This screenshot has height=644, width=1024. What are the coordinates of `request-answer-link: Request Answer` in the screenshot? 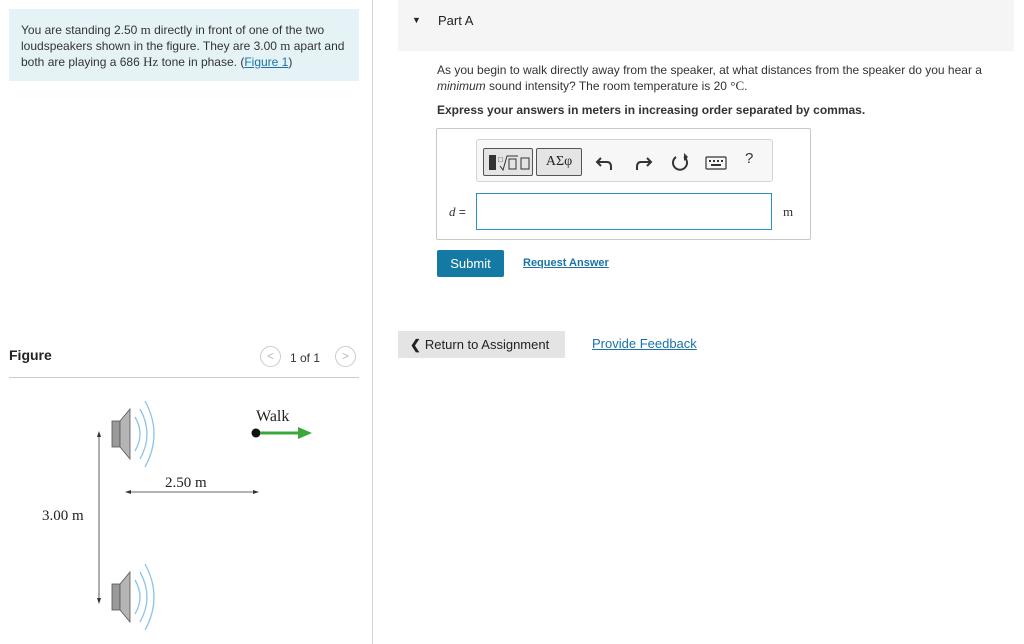 It's located at (566, 263).